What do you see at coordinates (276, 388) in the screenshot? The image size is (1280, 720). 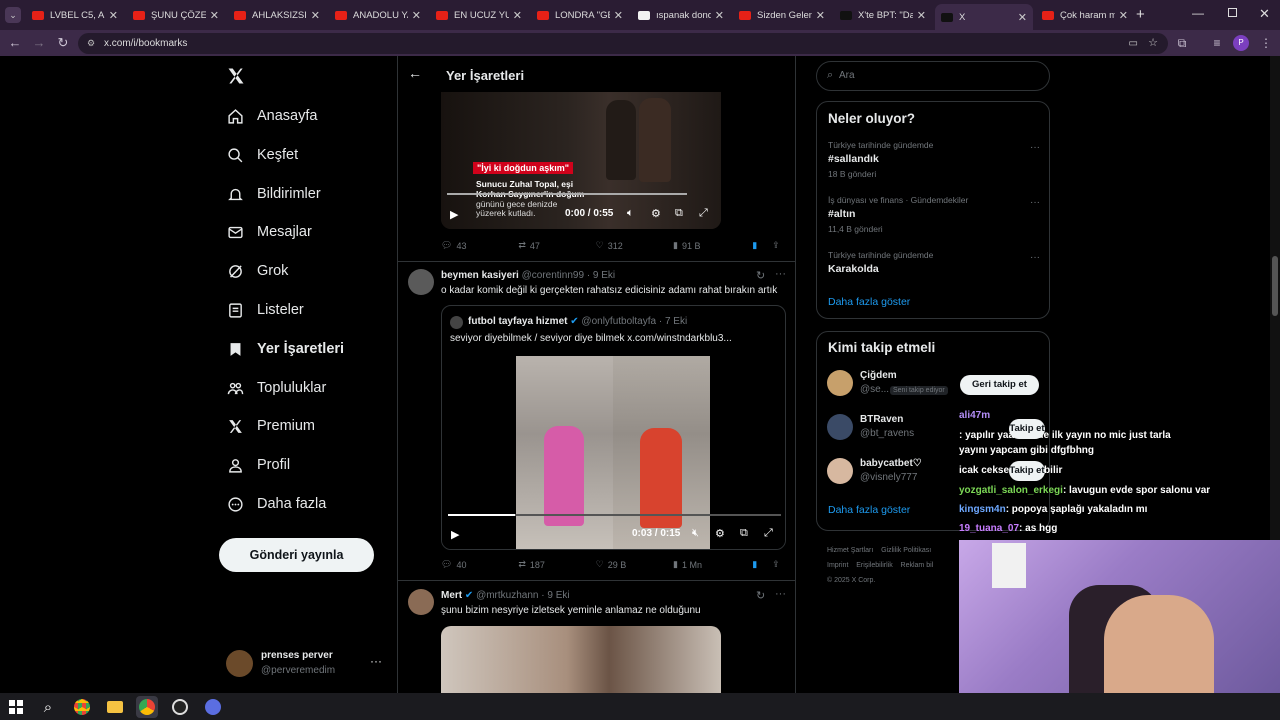 I see `sidebar-item: Topluluklar` at bounding box center [276, 388].